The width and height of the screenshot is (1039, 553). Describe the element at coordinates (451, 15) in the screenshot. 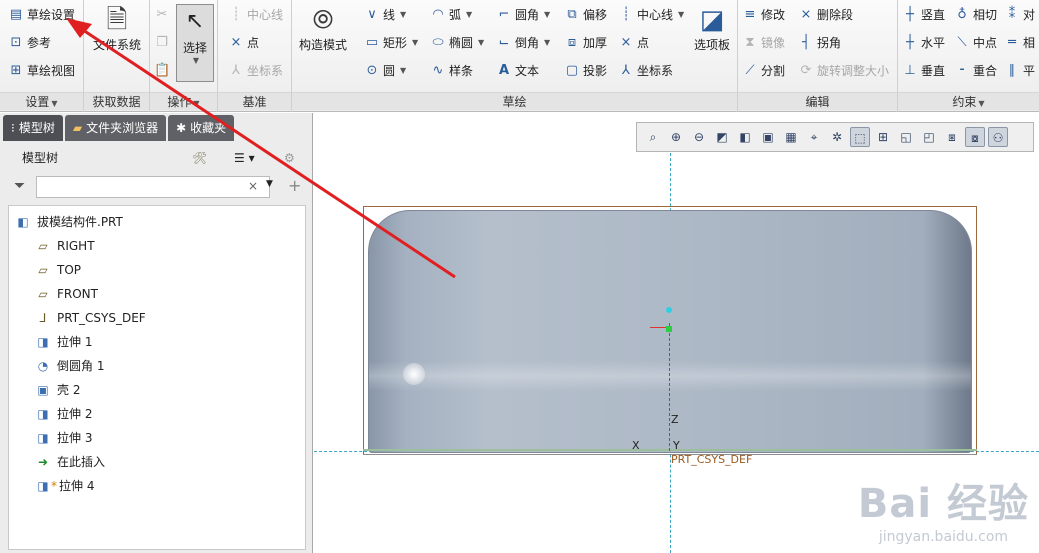

I see `arc-button: ◠ 弧 ▼` at that location.